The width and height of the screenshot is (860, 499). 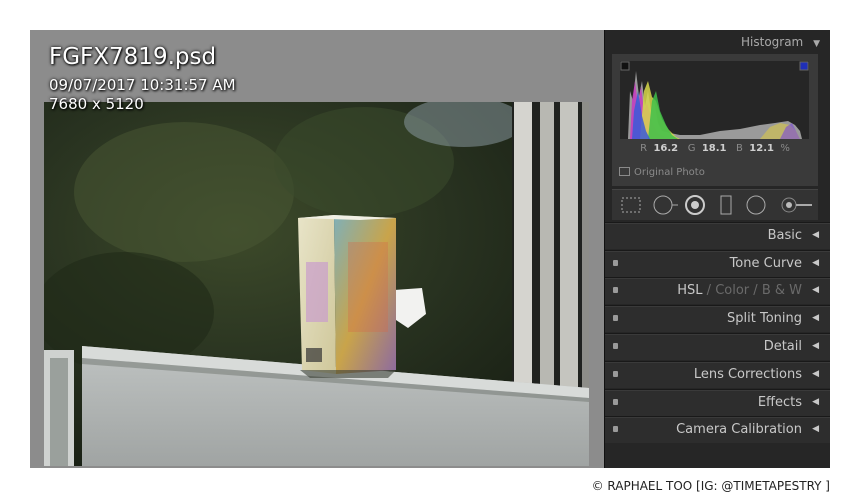 What do you see at coordinates (717, 402) in the screenshot?
I see `section-effects: Effects ◀` at bounding box center [717, 402].